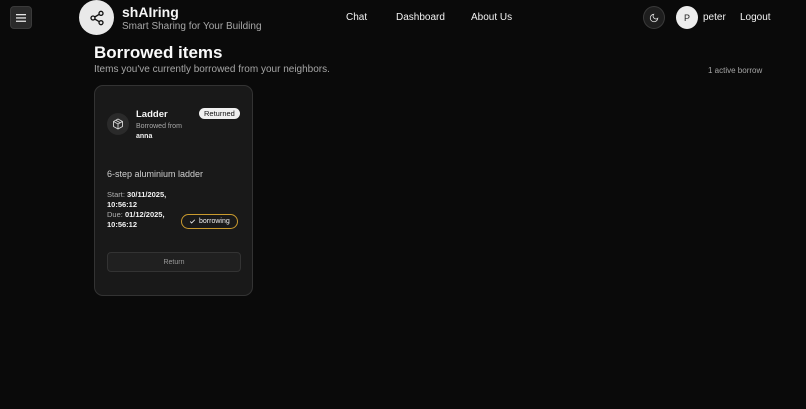 The height and width of the screenshot is (409, 806). I want to click on menu-icon, so click(21, 17).